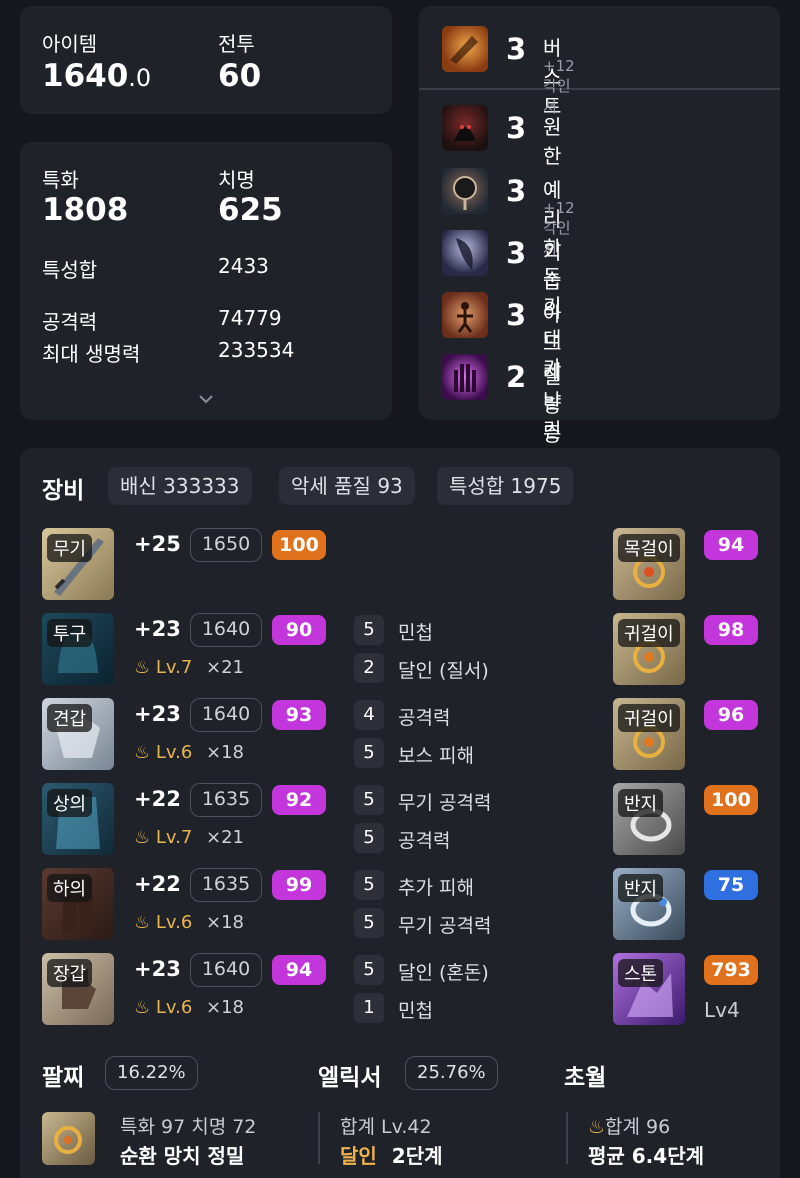 This screenshot has height=1178, width=800. What do you see at coordinates (465, 128) in the screenshot?
I see `grudge-engraving-icon` at bounding box center [465, 128].